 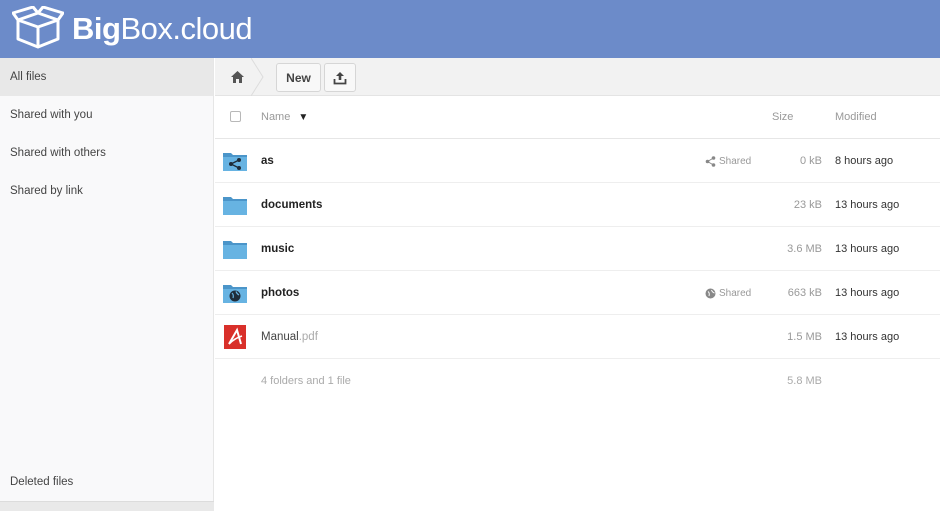 I want to click on file-name: music, so click(x=277, y=249).